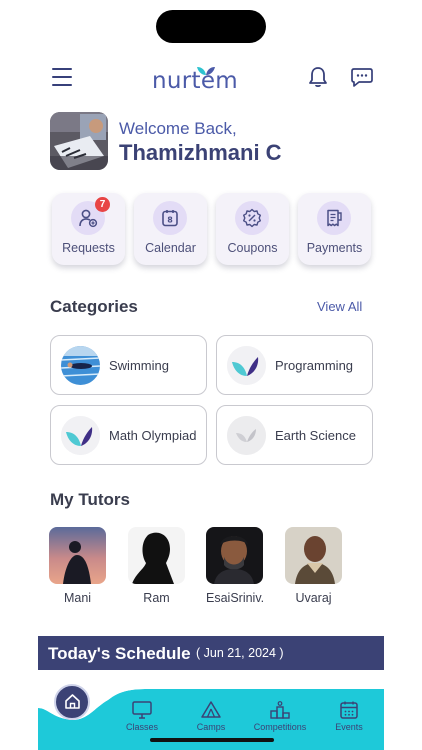 The height and width of the screenshot is (750, 422). I want to click on bell-icon, so click(318, 77).